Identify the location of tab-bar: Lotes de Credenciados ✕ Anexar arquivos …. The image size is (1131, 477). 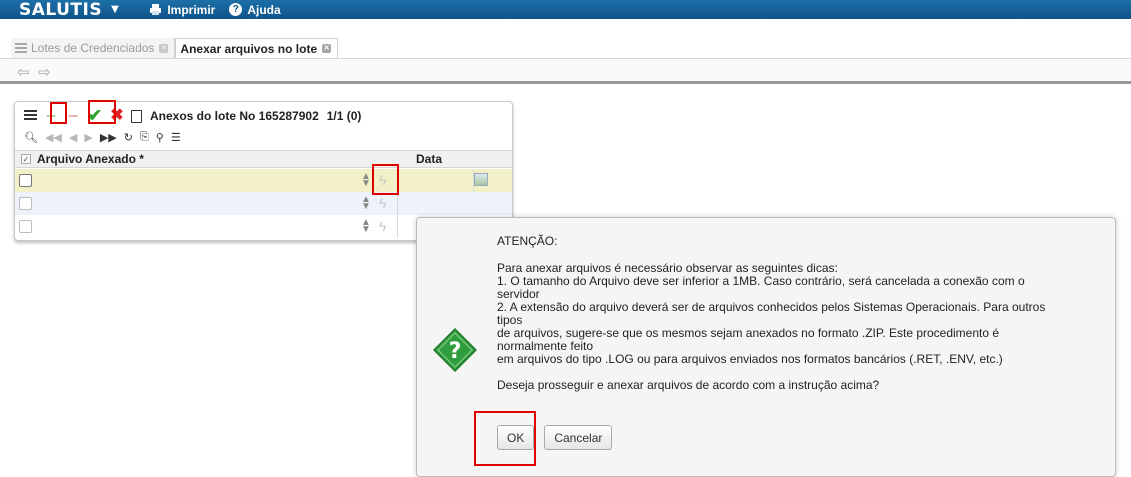
(175, 48).